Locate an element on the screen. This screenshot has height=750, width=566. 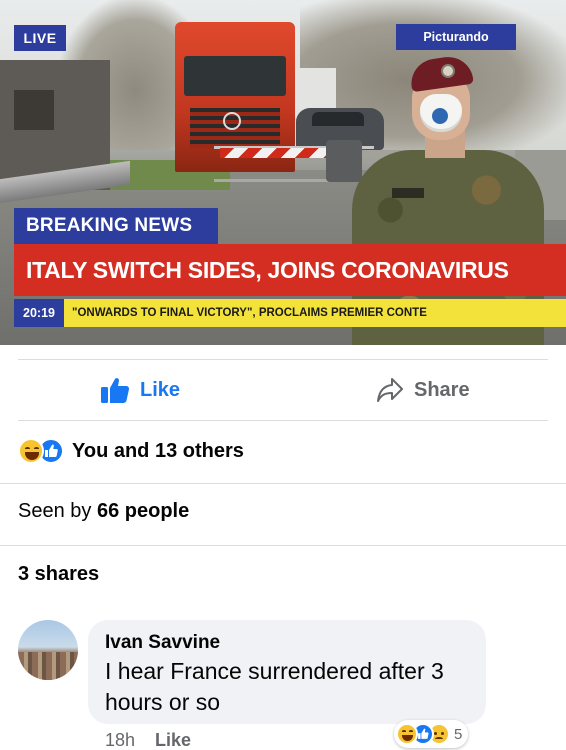
thumbs-up-icon is located at coordinates (115, 390).